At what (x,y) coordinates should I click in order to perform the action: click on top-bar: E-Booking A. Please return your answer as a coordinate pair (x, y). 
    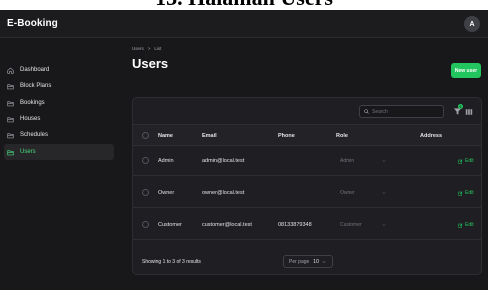
    Looking at the image, I should click on (244, 24).